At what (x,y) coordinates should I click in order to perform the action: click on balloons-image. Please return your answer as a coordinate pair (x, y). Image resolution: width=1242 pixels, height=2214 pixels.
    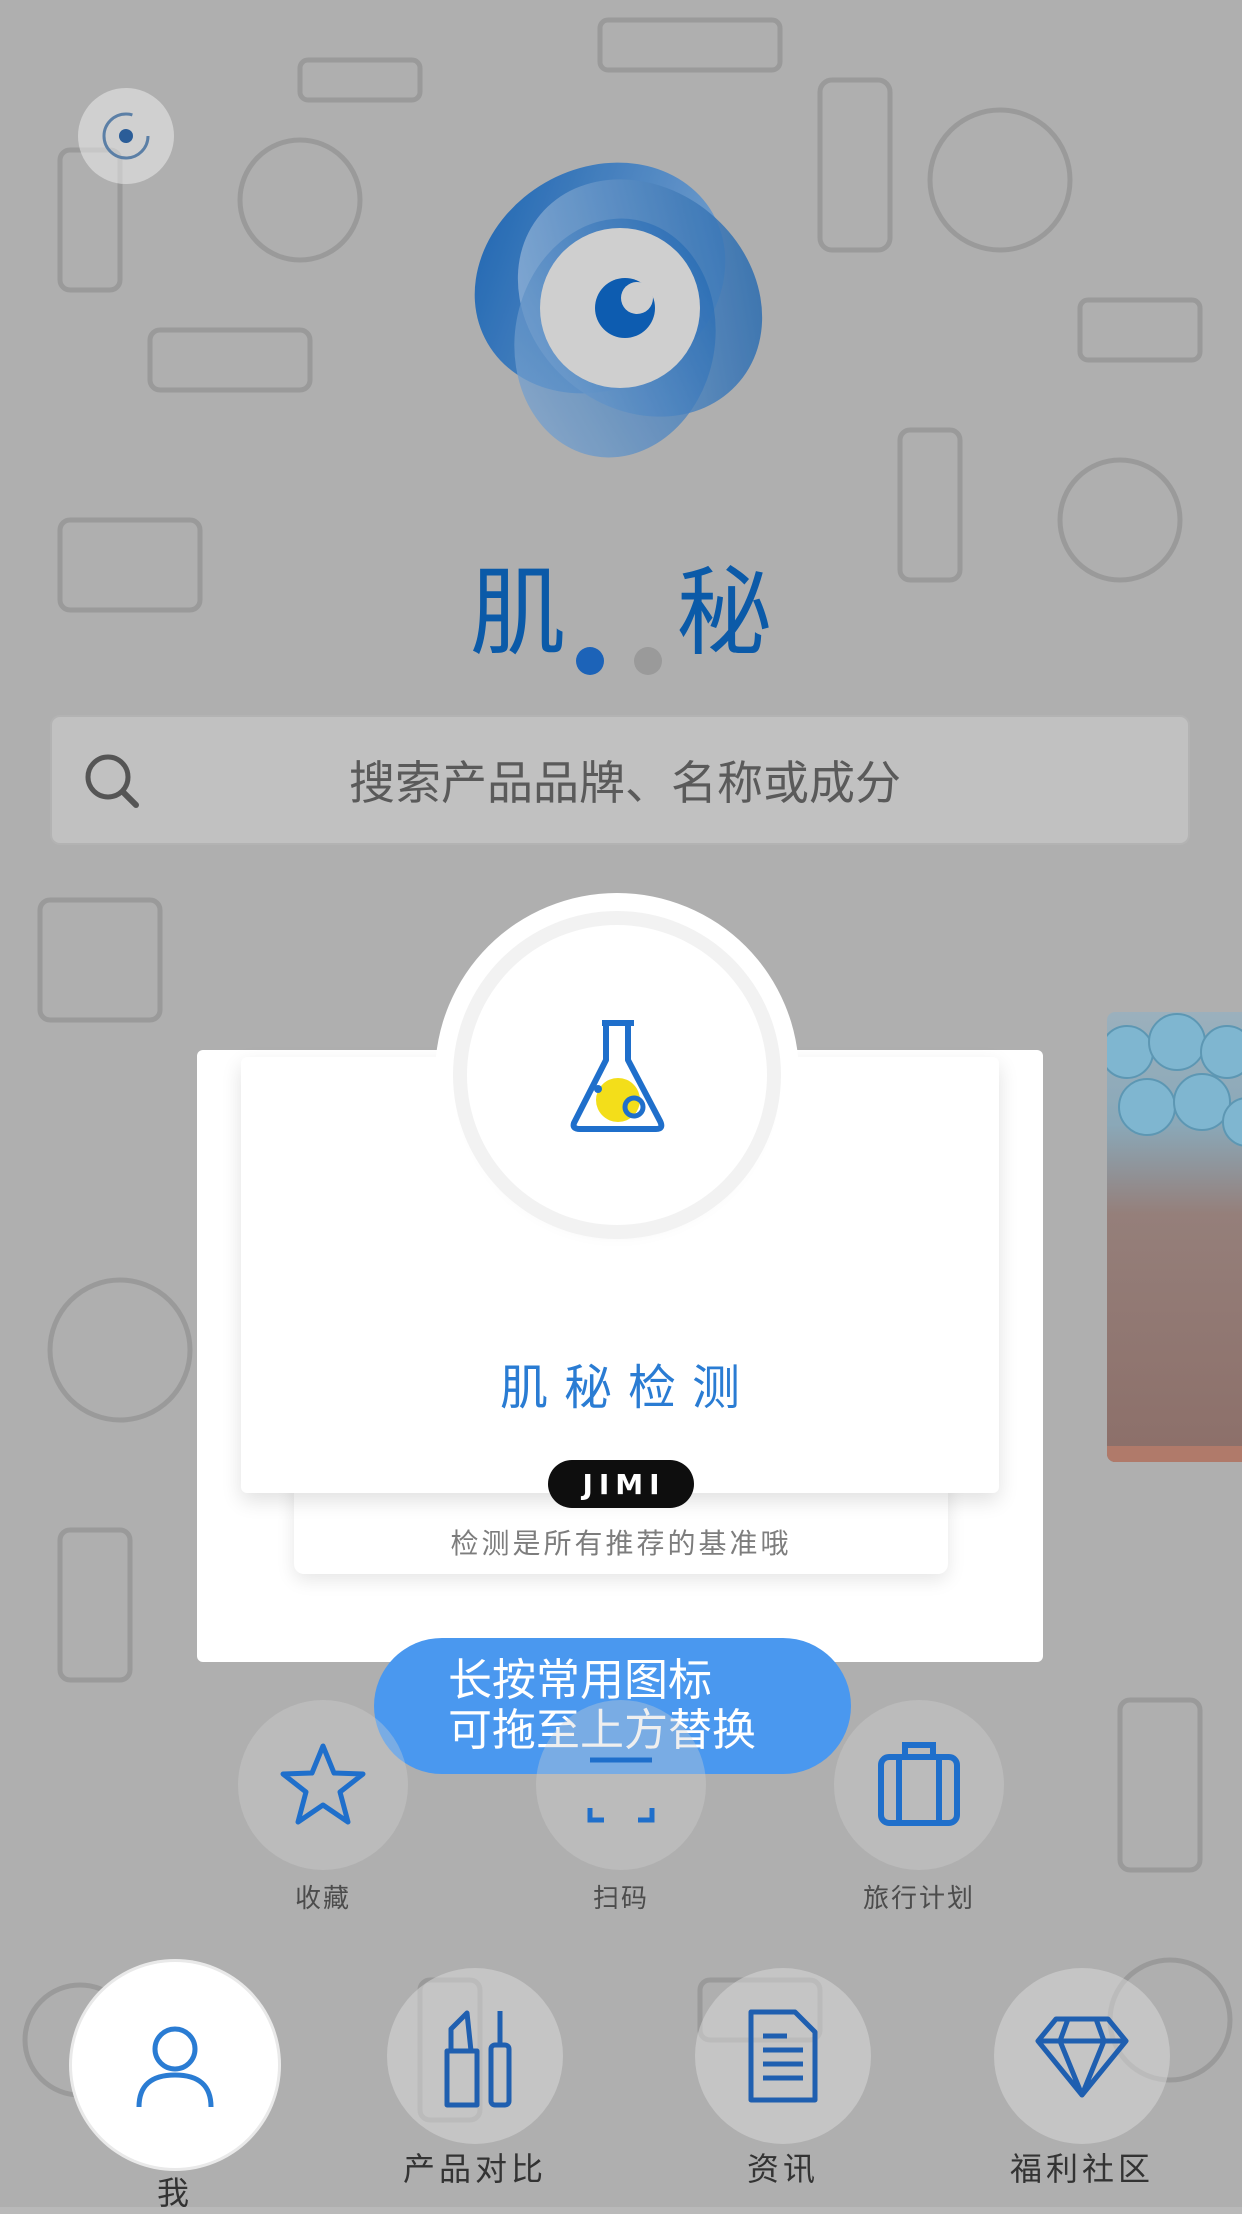
    Looking at the image, I should click on (1174, 1080).